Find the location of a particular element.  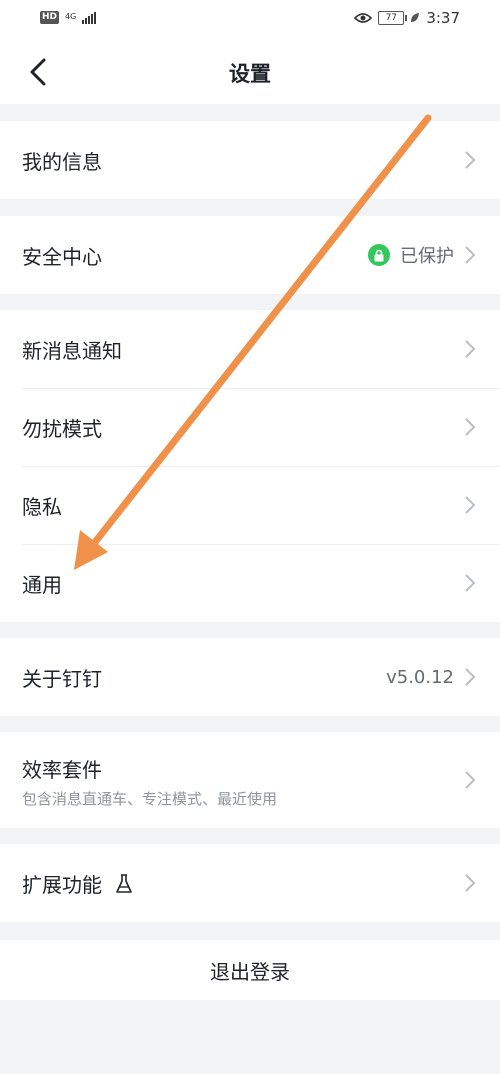

row-label: 勿扰模式 is located at coordinates (62, 428).